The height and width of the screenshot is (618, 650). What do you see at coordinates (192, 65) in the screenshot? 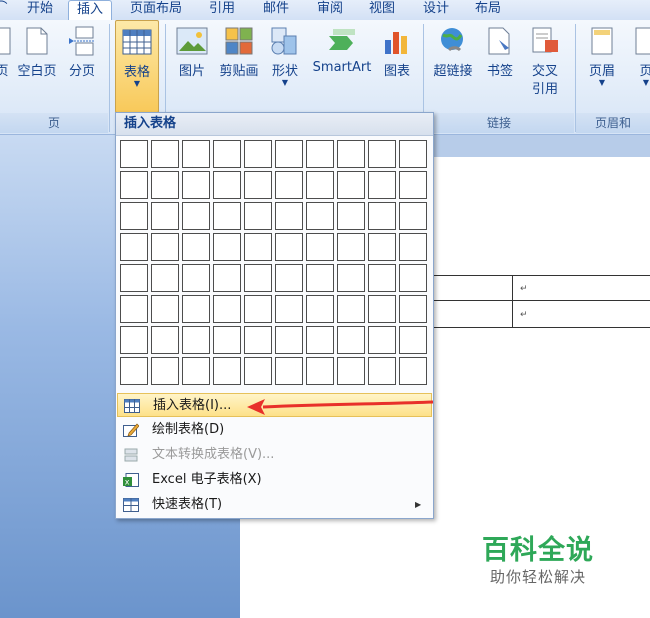
I see `picture-button: 图片` at bounding box center [192, 65].